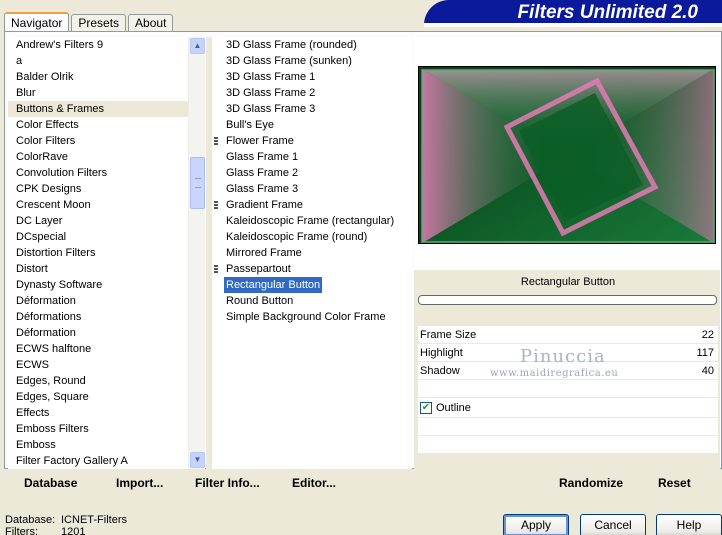 The height and width of the screenshot is (535, 722). Describe the element at coordinates (98, 317) in the screenshot. I see `category-item: Déformations` at that location.